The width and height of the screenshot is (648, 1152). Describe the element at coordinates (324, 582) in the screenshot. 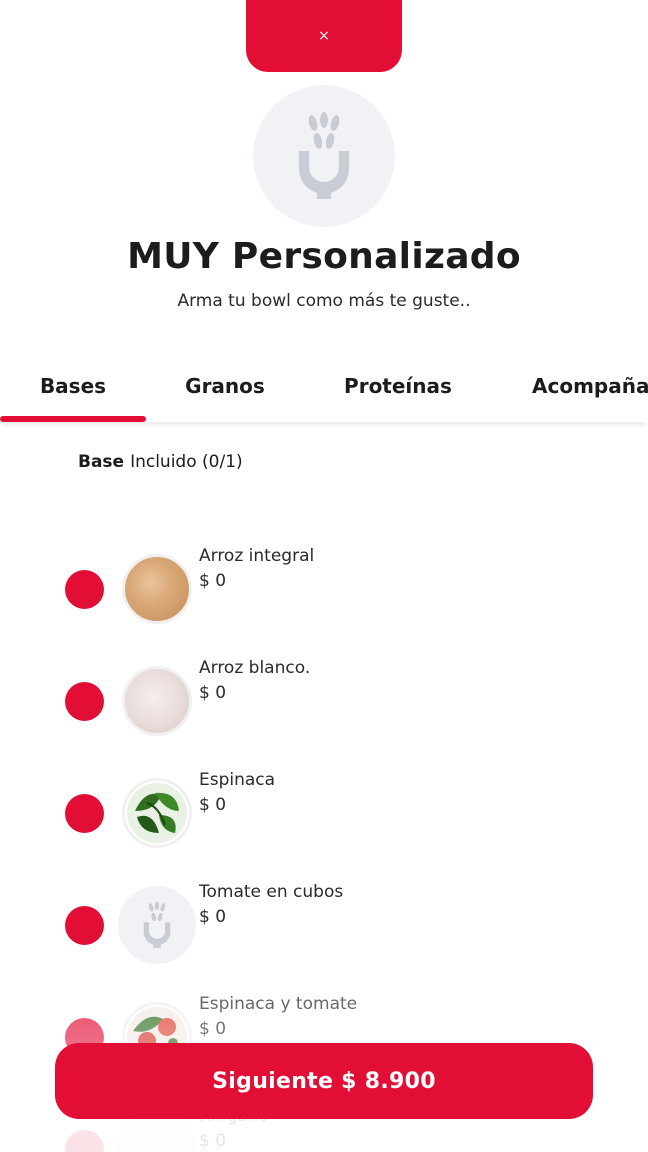

I see `option-row: Arroz integral $ 0` at that location.